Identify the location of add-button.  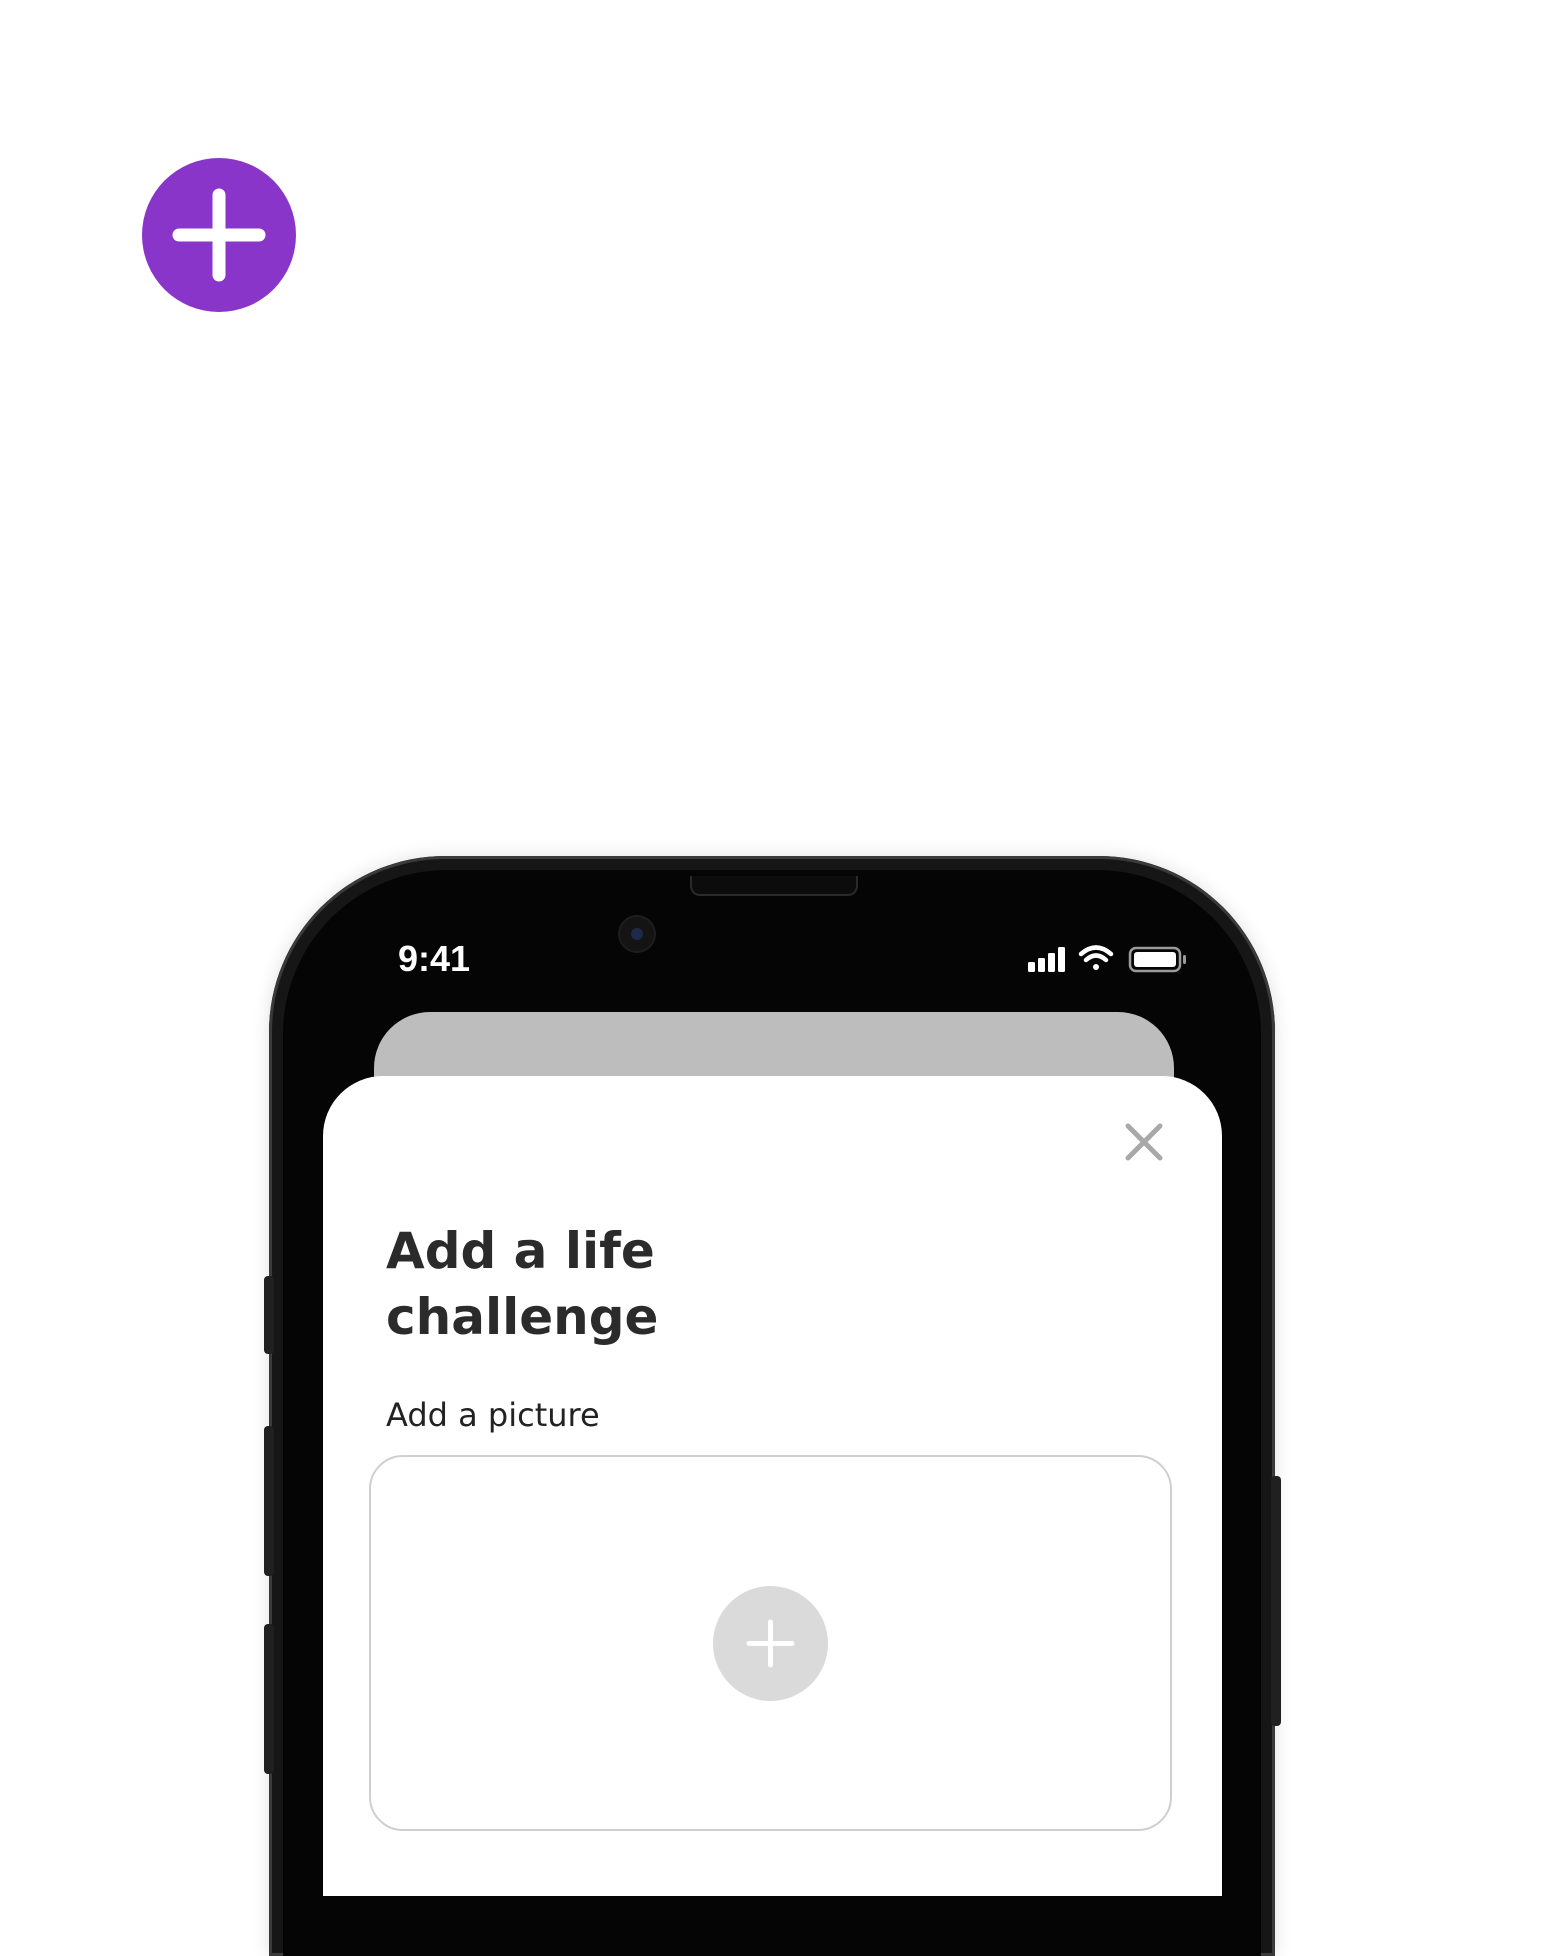
(219, 235).